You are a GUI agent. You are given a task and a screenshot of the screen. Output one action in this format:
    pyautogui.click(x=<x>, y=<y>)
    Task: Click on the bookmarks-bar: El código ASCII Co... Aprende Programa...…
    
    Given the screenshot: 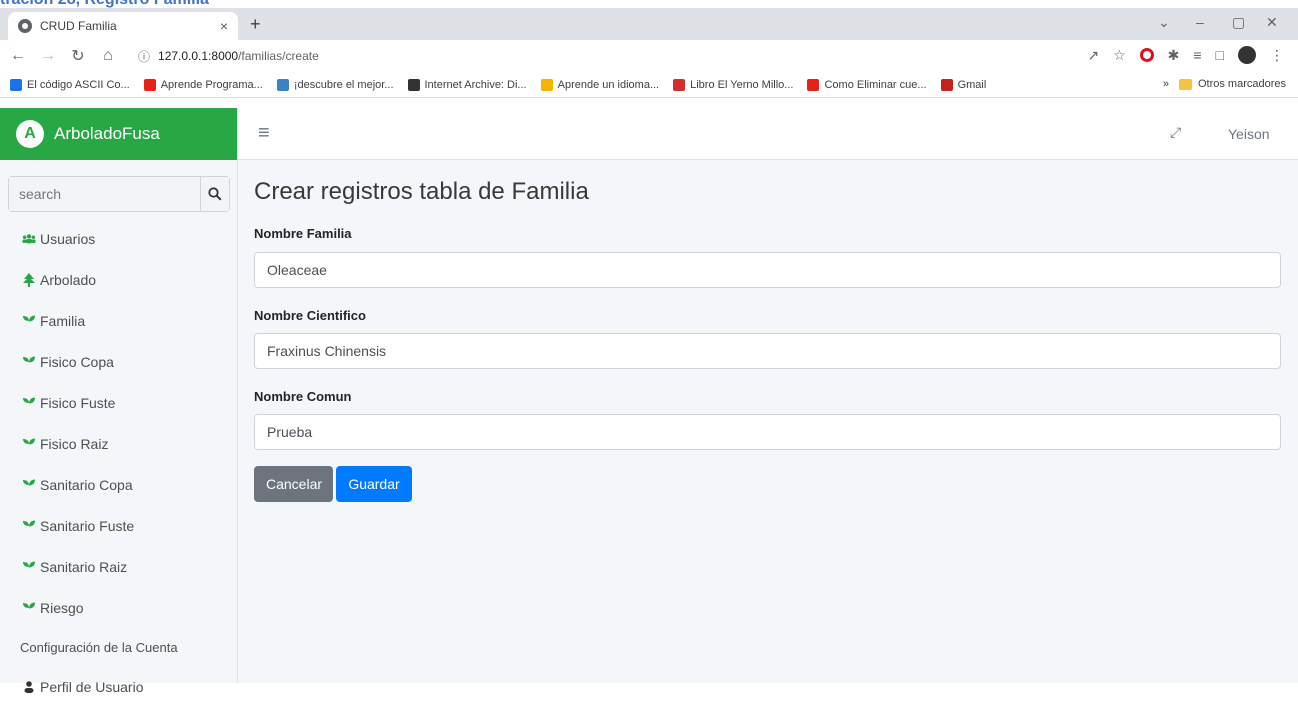 What is the action you would take?
    pyautogui.click(x=649, y=85)
    